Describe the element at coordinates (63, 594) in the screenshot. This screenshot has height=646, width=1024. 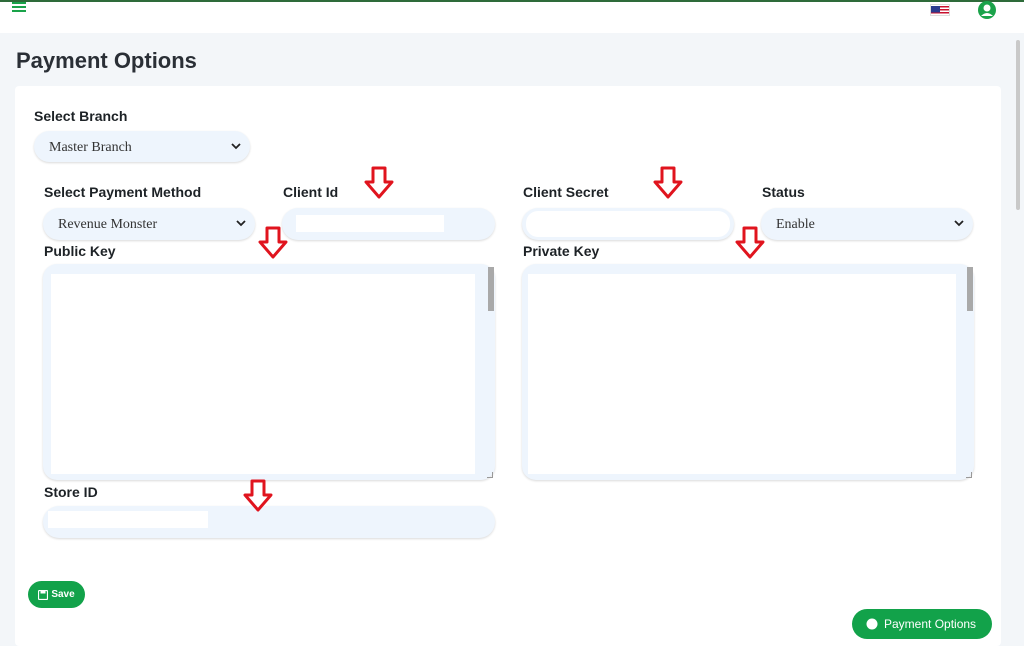
I see `save-button-label: Save` at that location.